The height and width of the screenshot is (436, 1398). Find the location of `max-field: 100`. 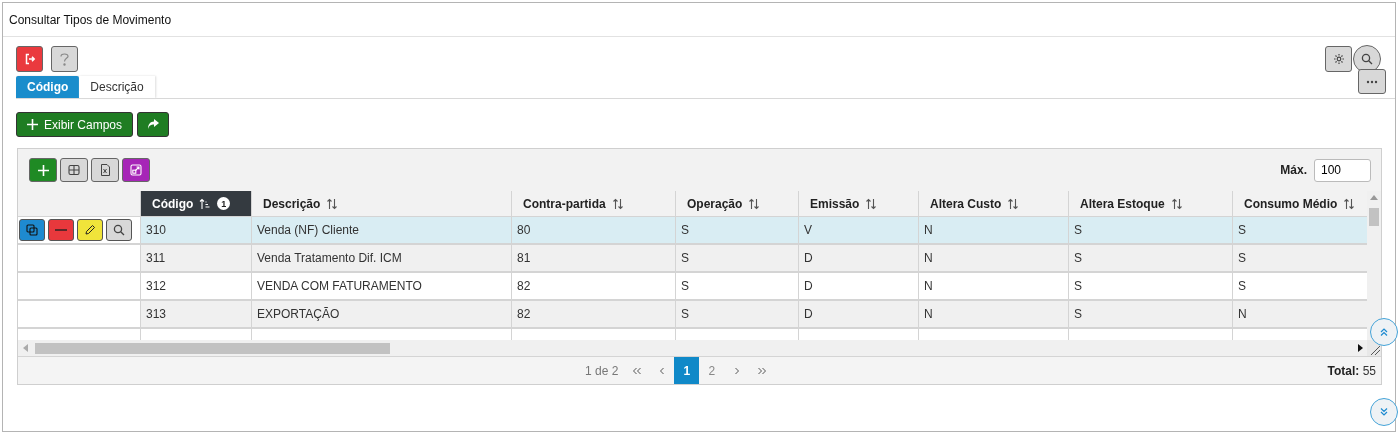

max-field: 100 is located at coordinates (1342, 170).